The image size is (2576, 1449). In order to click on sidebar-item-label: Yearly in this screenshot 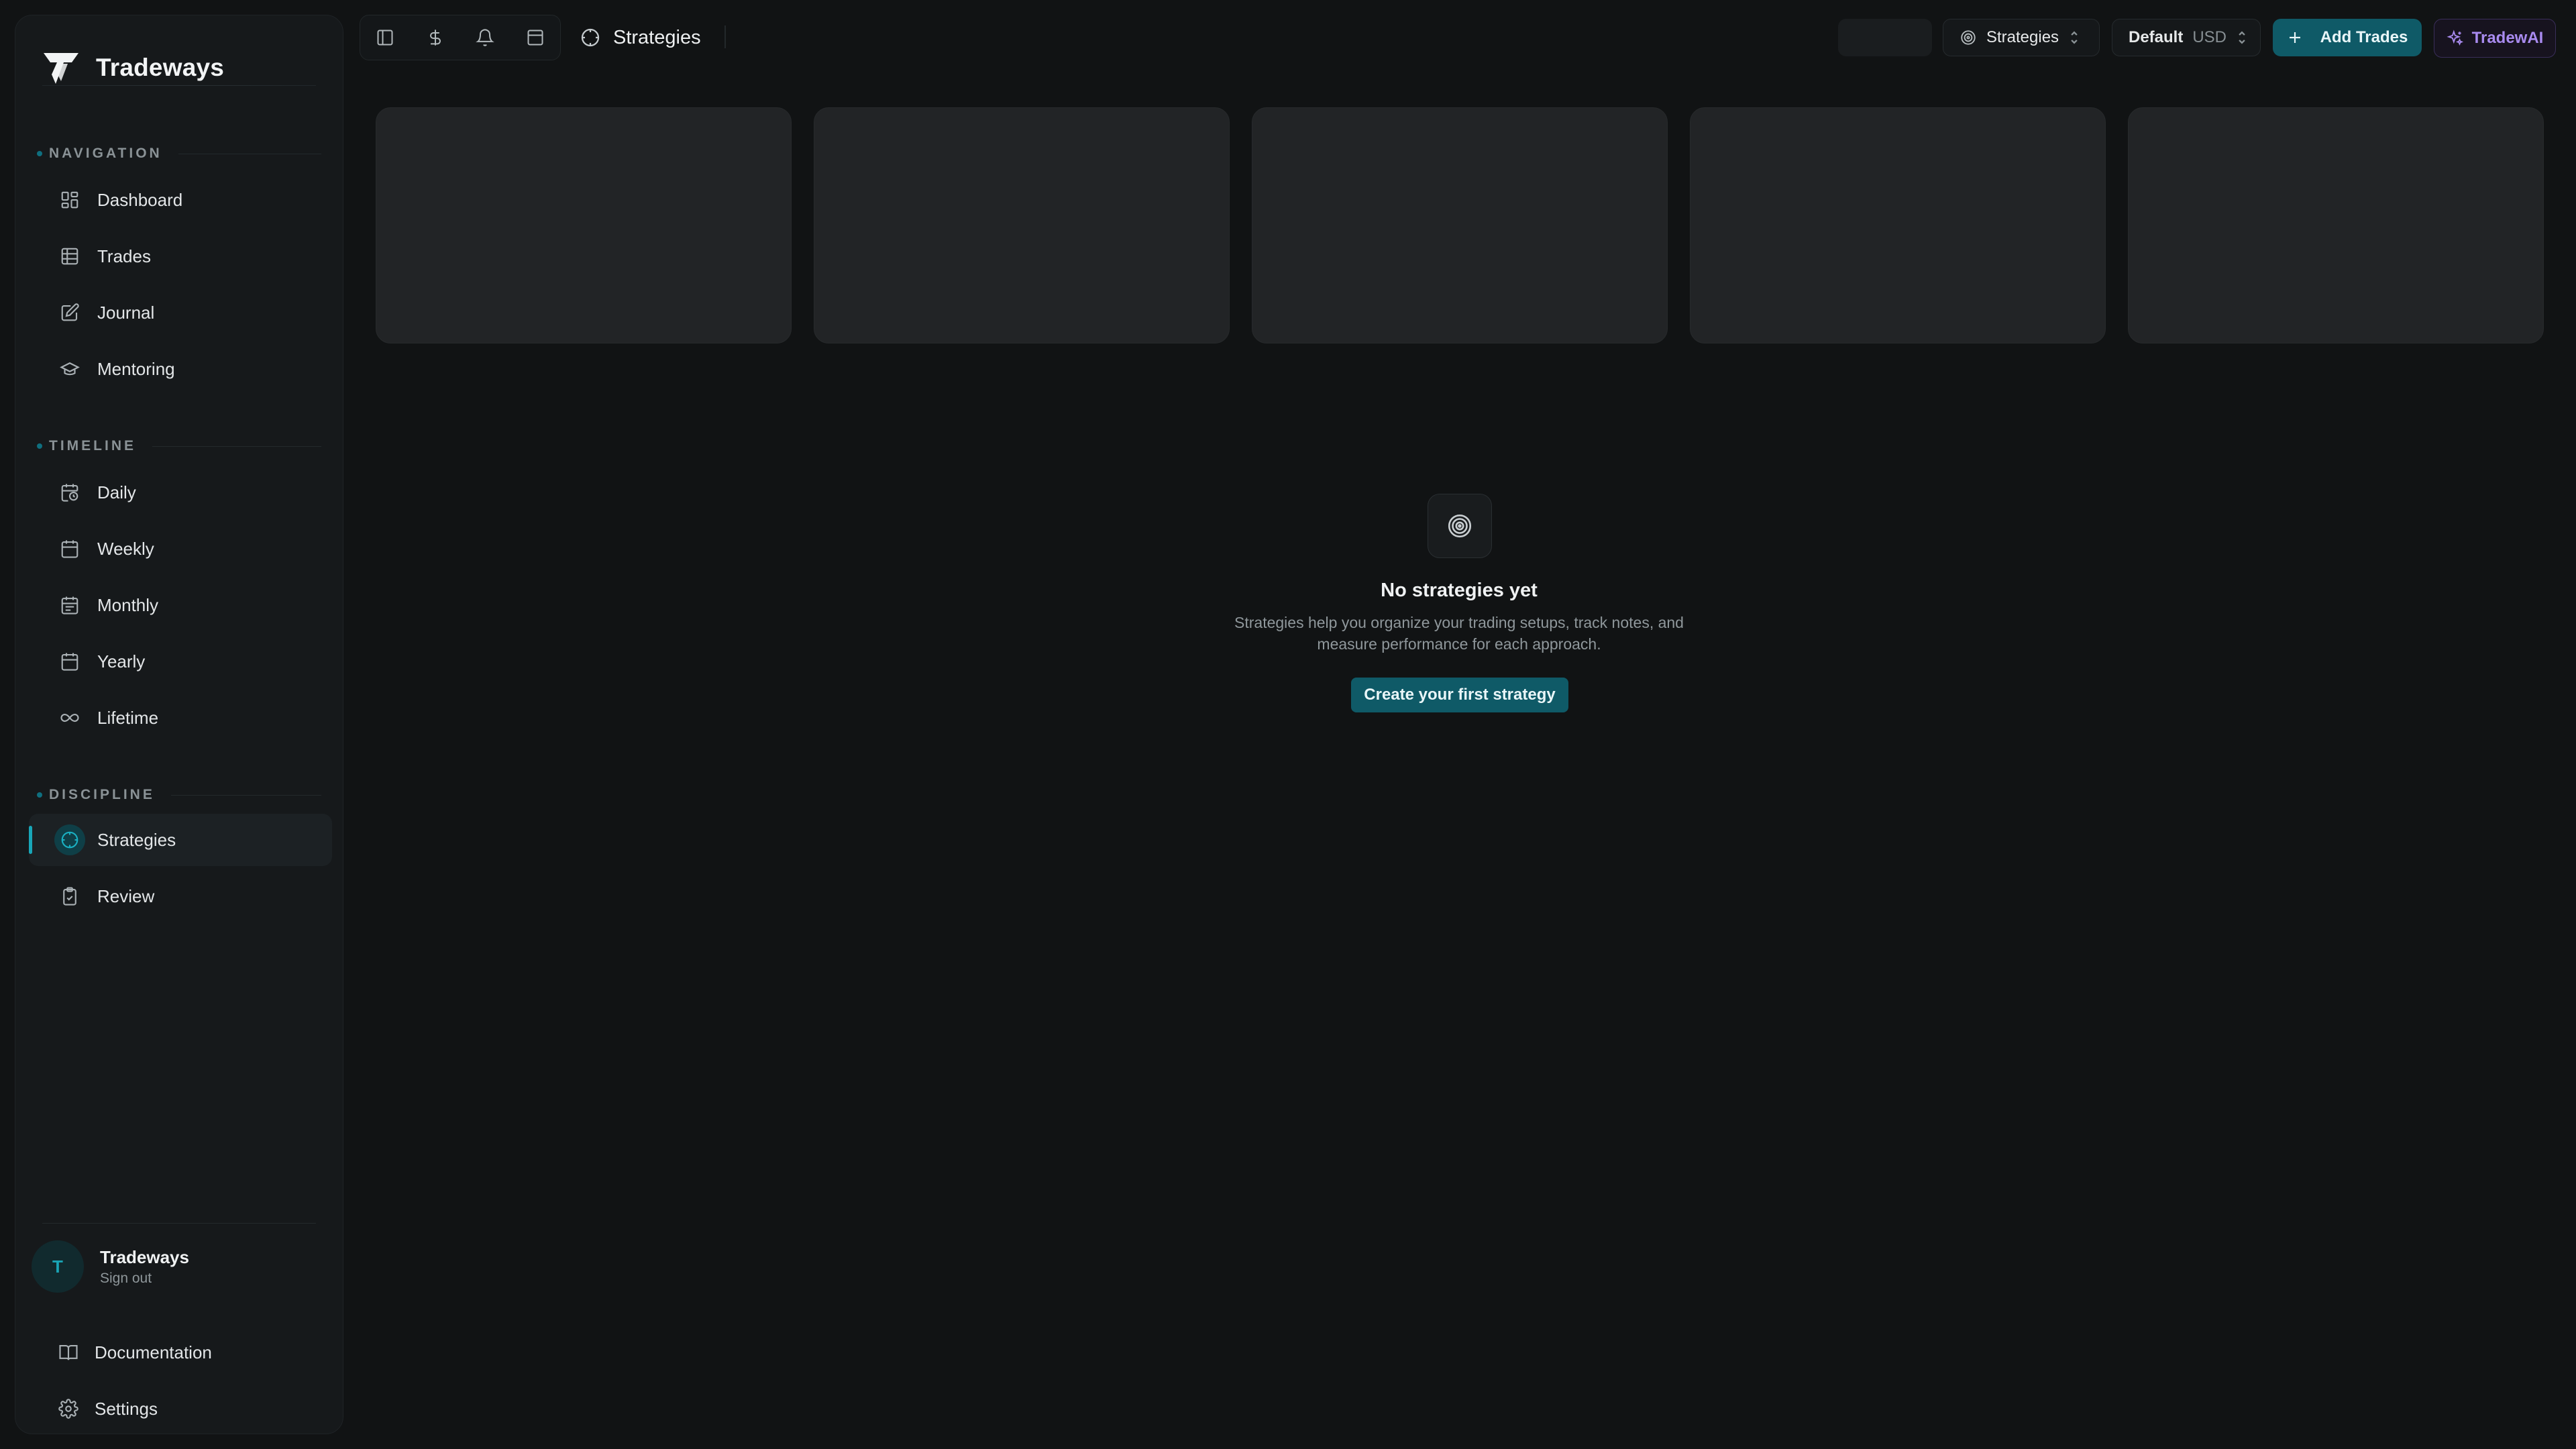, I will do `click(121, 661)`.